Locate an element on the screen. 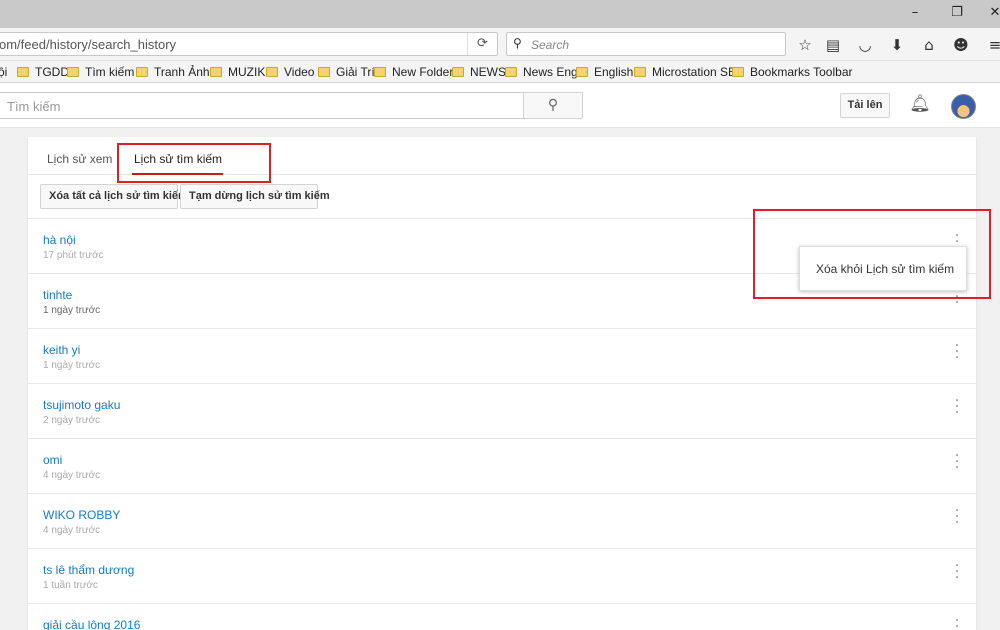  history-query: hà nội is located at coordinates (59, 240).